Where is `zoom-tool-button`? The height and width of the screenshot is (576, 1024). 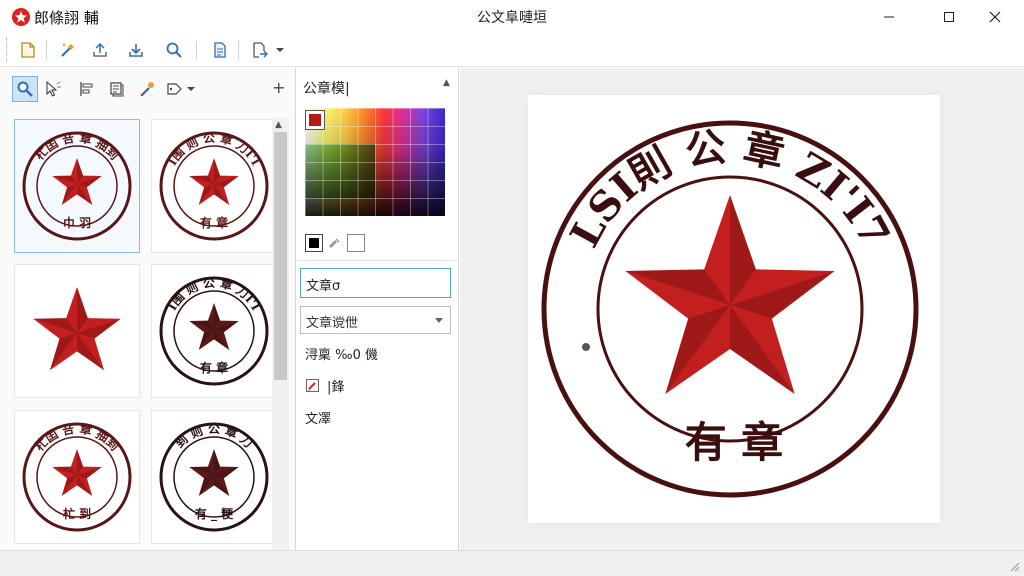 zoom-tool-button is located at coordinates (25, 89).